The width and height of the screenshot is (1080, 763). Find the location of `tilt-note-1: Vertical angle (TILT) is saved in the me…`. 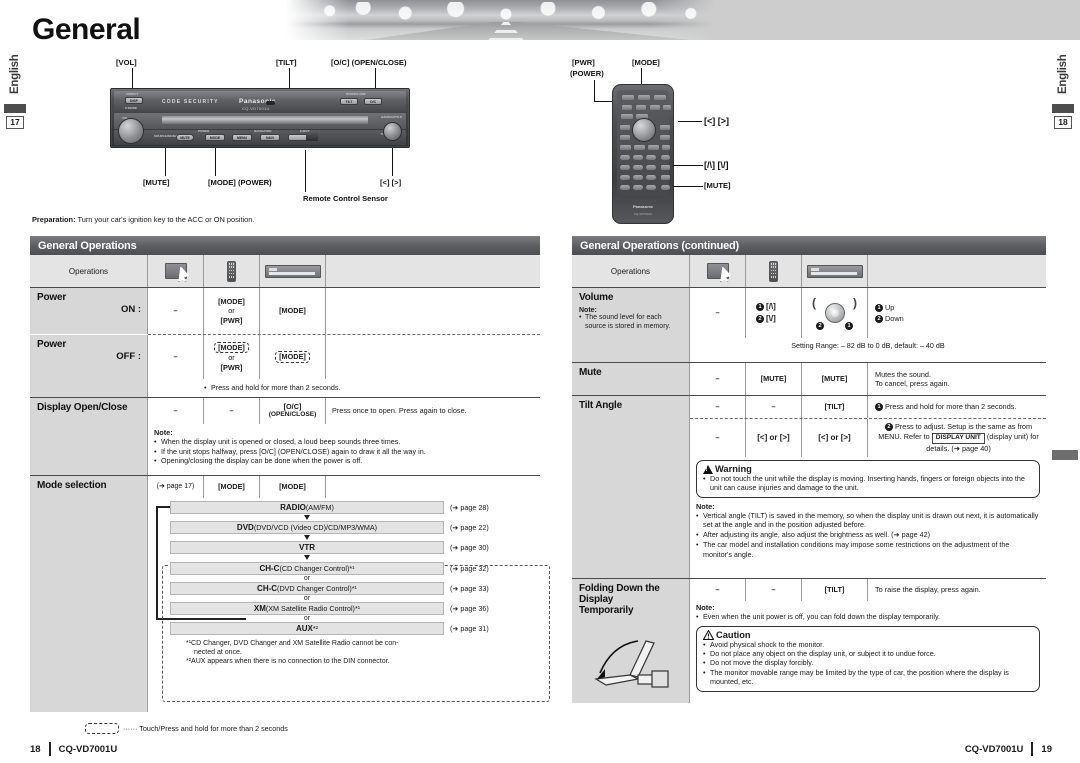

tilt-note-1: Vertical angle (TILT) is saved in the me… is located at coordinates (868, 520).